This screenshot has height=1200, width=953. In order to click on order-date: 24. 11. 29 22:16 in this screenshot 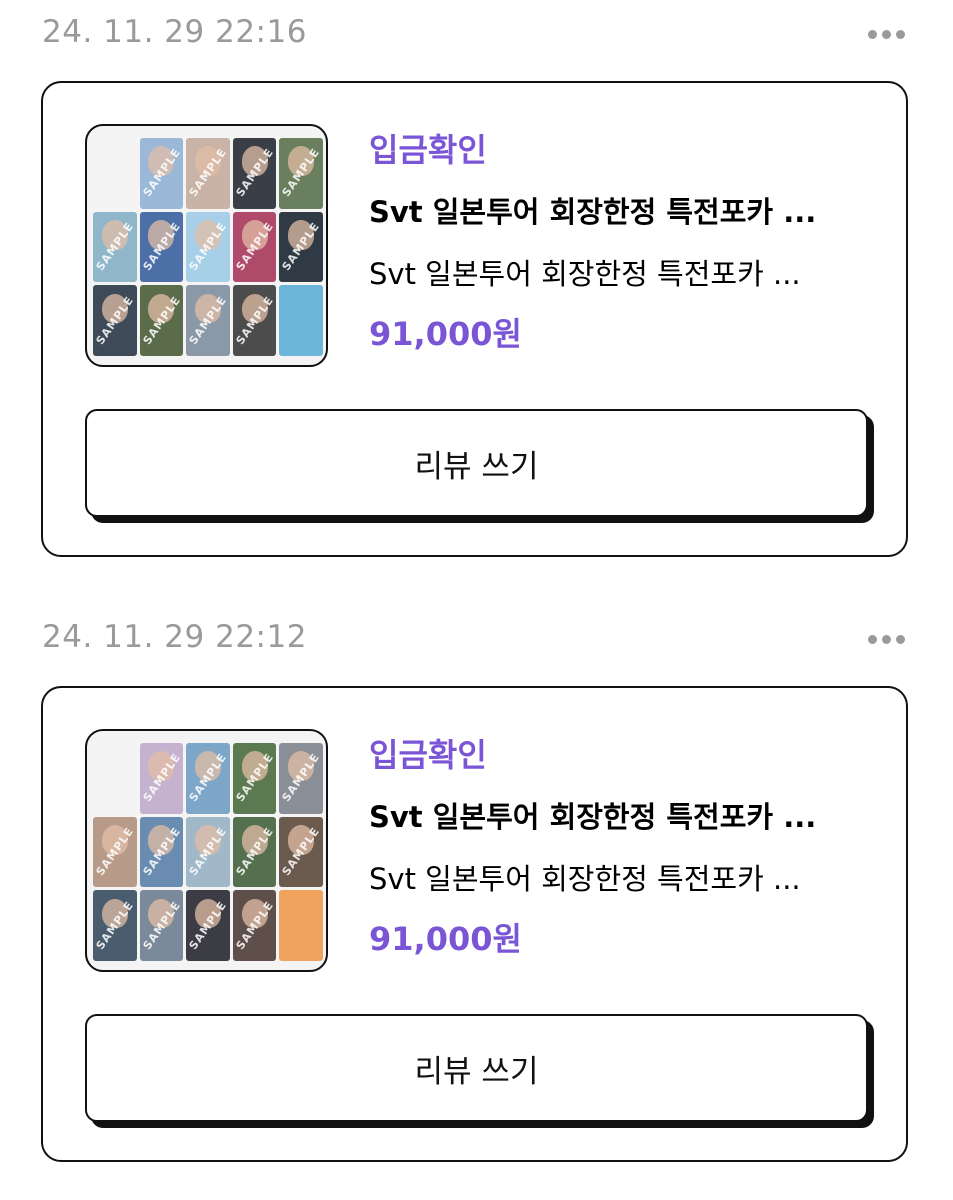, I will do `click(174, 32)`.